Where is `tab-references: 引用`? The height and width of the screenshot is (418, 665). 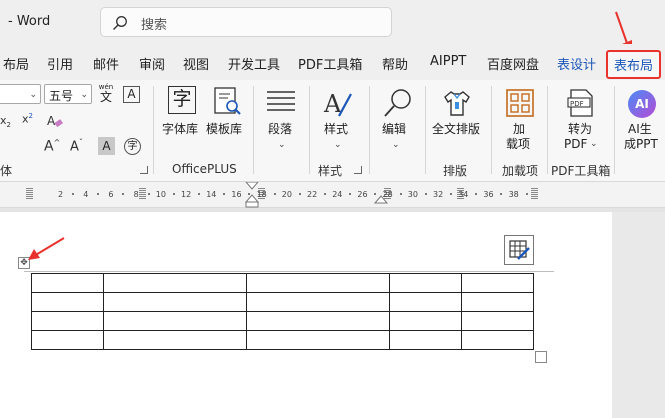 tab-references: 引用 is located at coordinates (60, 63).